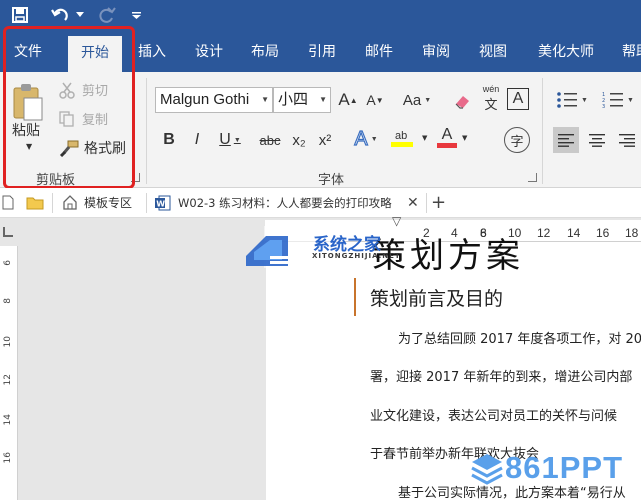  What do you see at coordinates (136, 15) in the screenshot?
I see `customize-quick-access-icon` at bounding box center [136, 15].